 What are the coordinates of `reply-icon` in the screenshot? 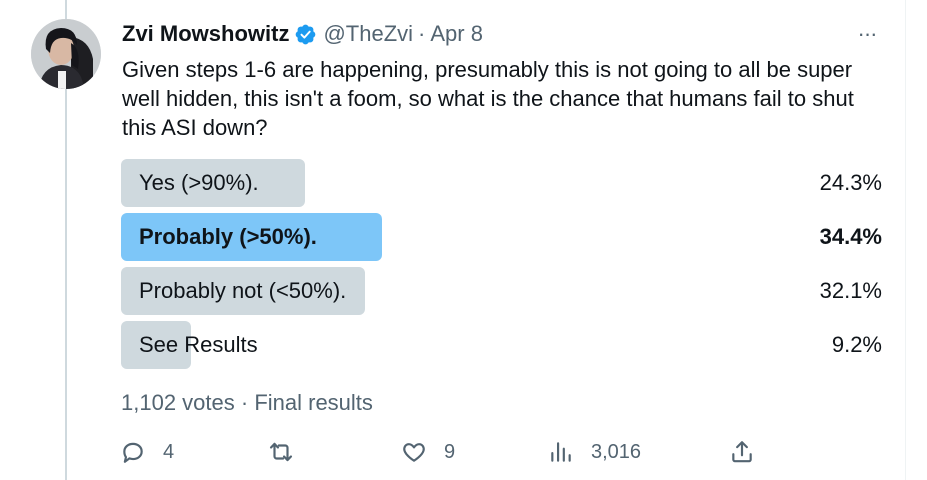 It's located at (133, 452).